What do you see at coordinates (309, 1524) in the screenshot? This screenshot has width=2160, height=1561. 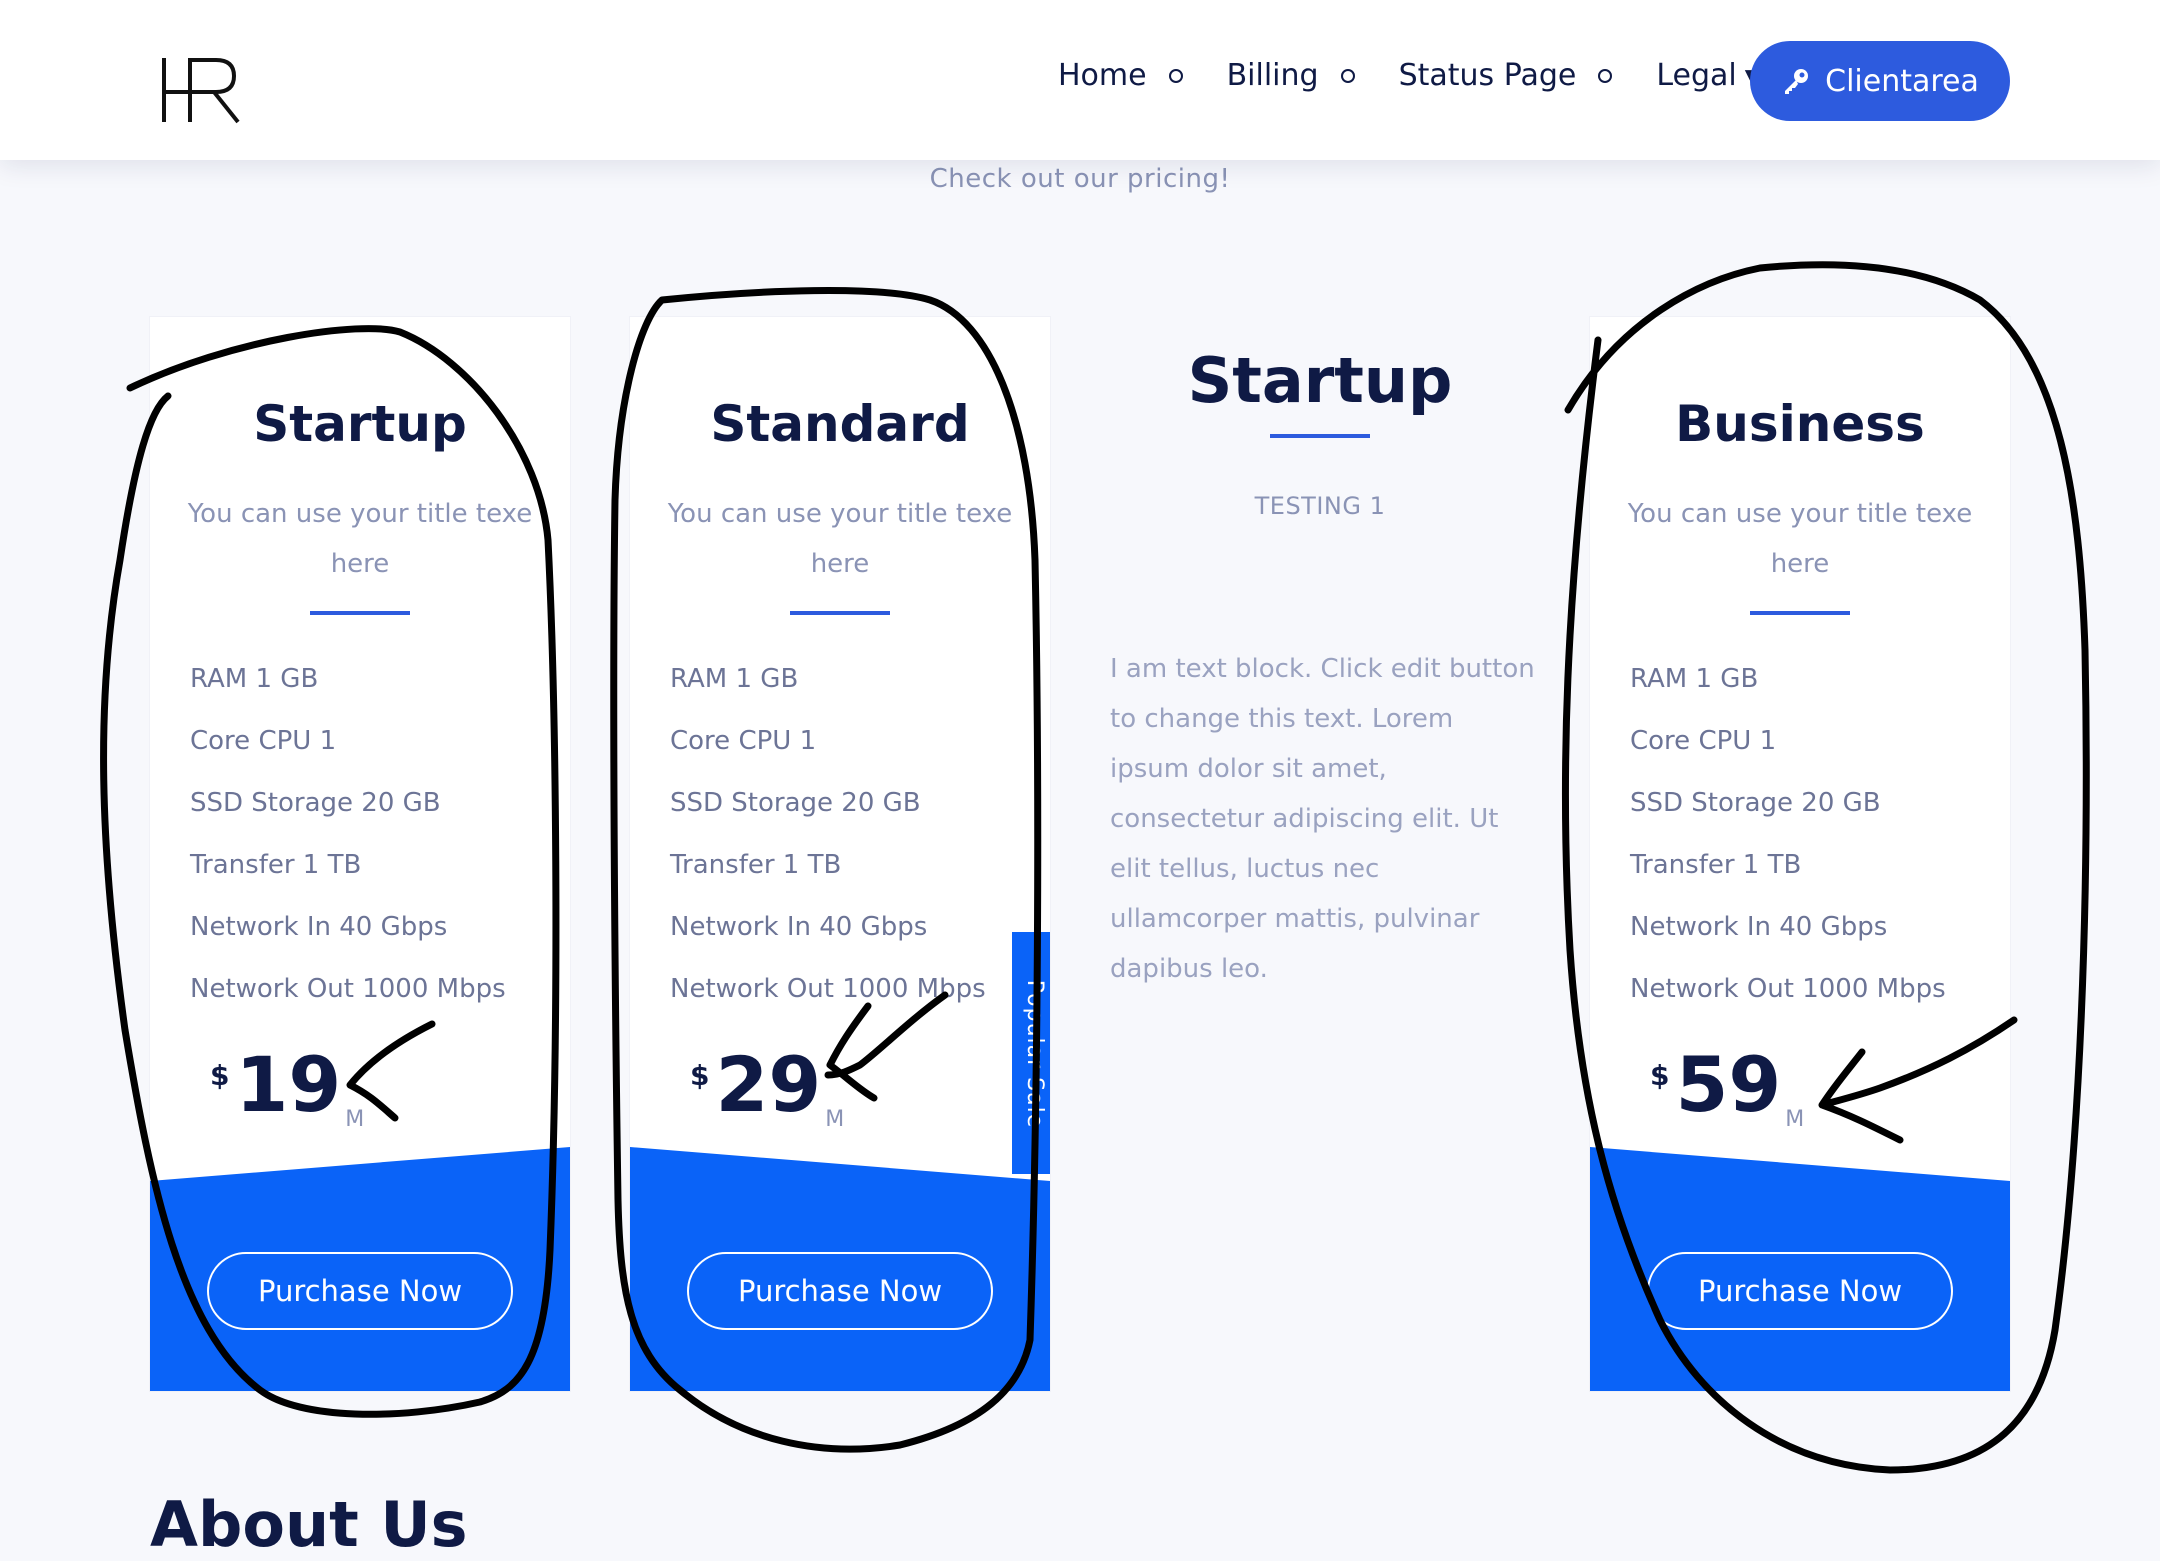 I see `about-section-title: About Us` at bounding box center [309, 1524].